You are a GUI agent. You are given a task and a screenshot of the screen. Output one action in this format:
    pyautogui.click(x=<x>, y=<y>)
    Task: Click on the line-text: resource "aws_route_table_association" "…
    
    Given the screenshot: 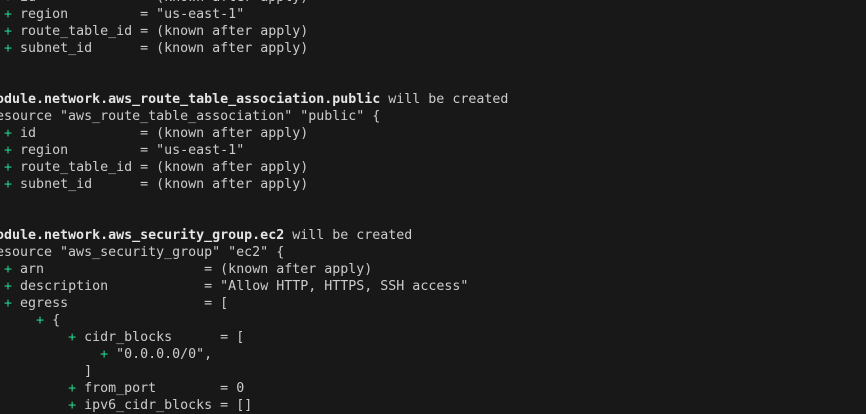 What is the action you would take?
    pyautogui.click(x=190, y=116)
    